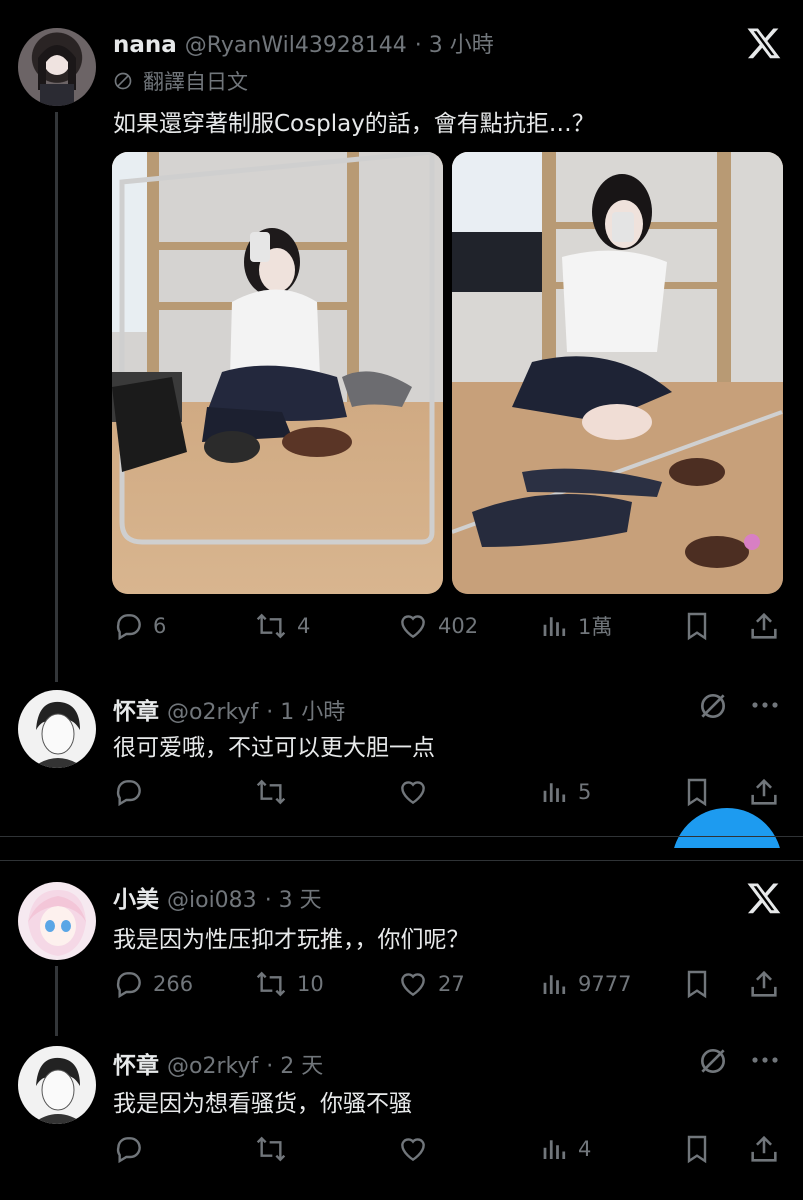 This screenshot has height=1200, width=803. Describe the element at coordinates (293, 898) in the screenshot. I see `tweet-time: · 3 天` at that location.